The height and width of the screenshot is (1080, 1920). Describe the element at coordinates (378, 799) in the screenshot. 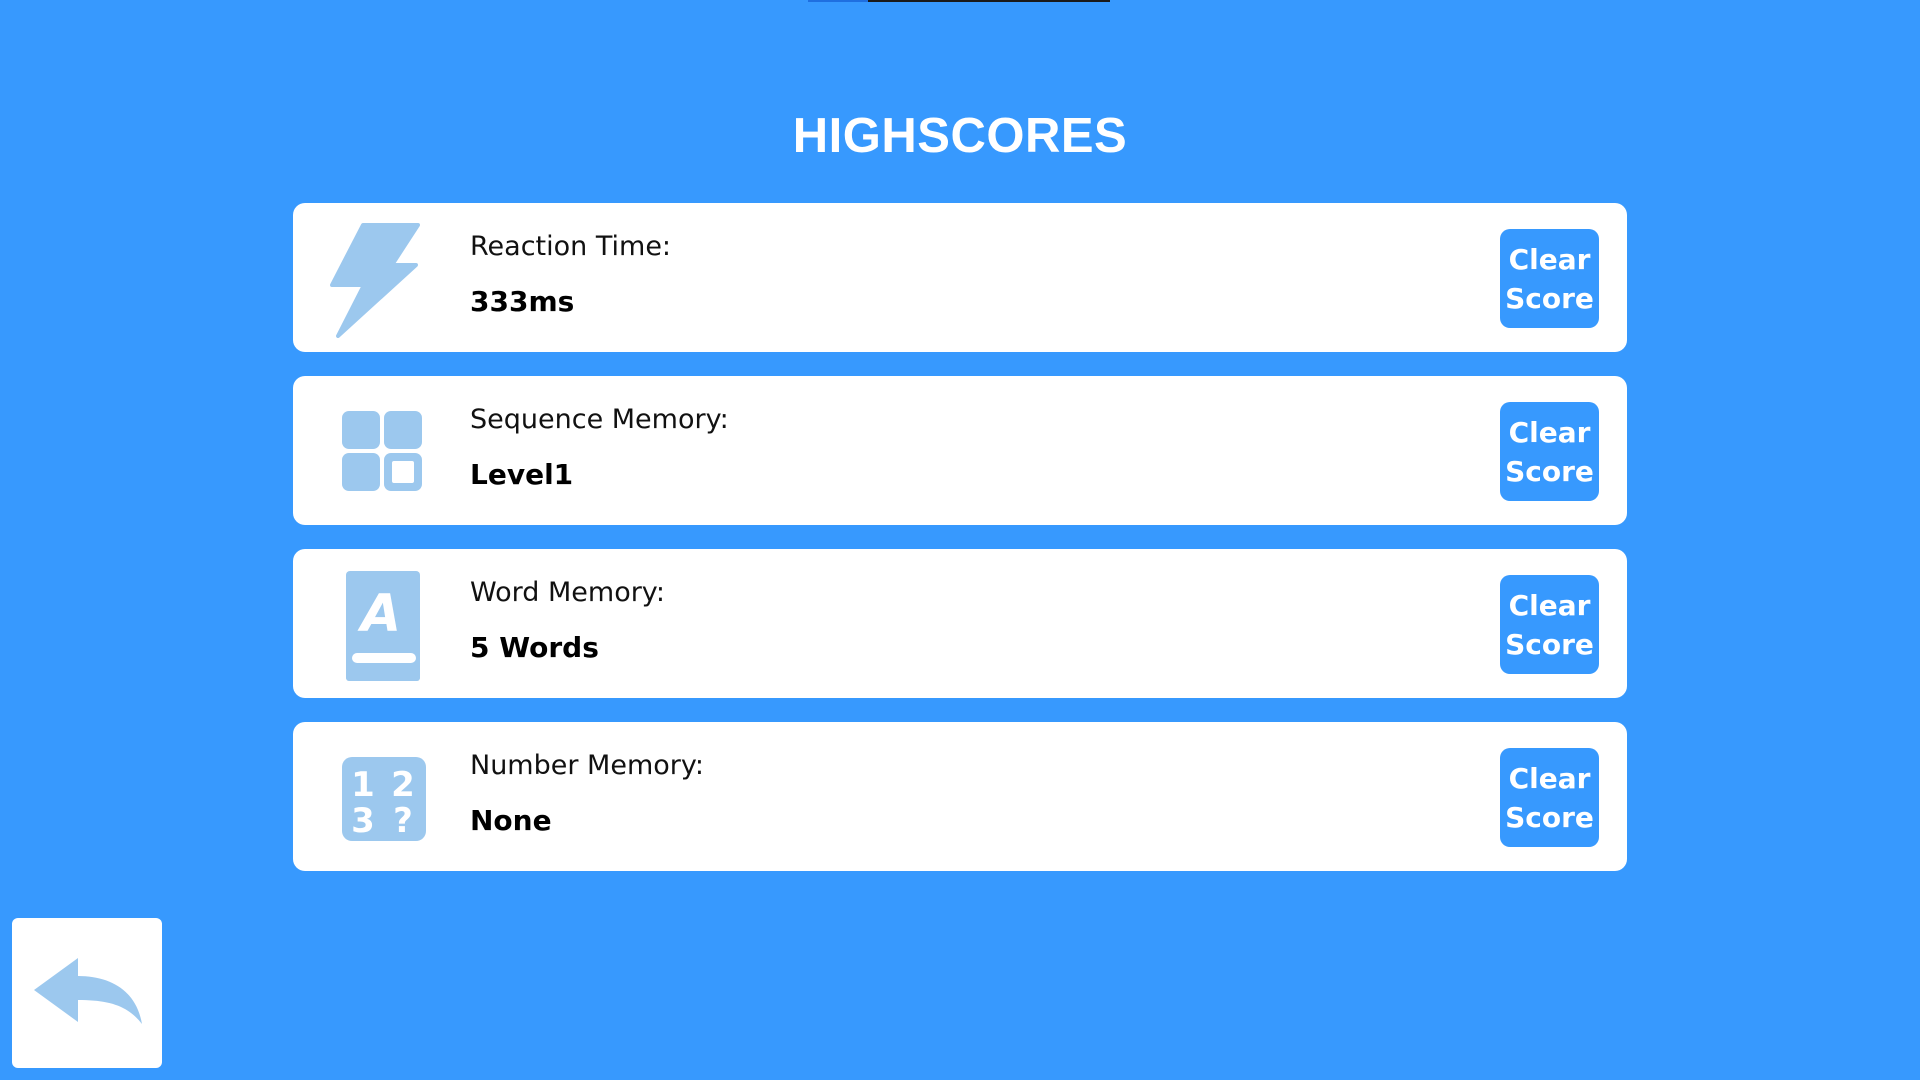

I see `numbers-icon: 1 2 3 ?` at that location.